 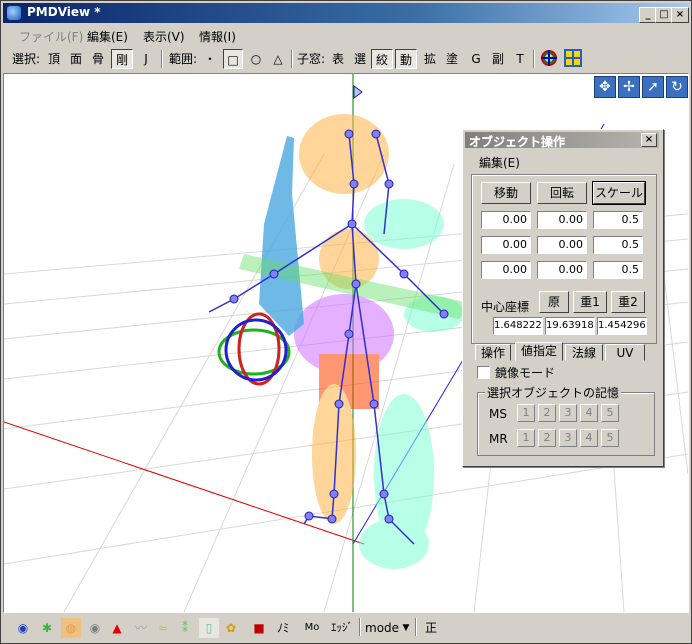 What do you see at coordinates (610, 413) in the screenshot?
I see `ms-slot-5: 5` at bounding box center [610, 413].